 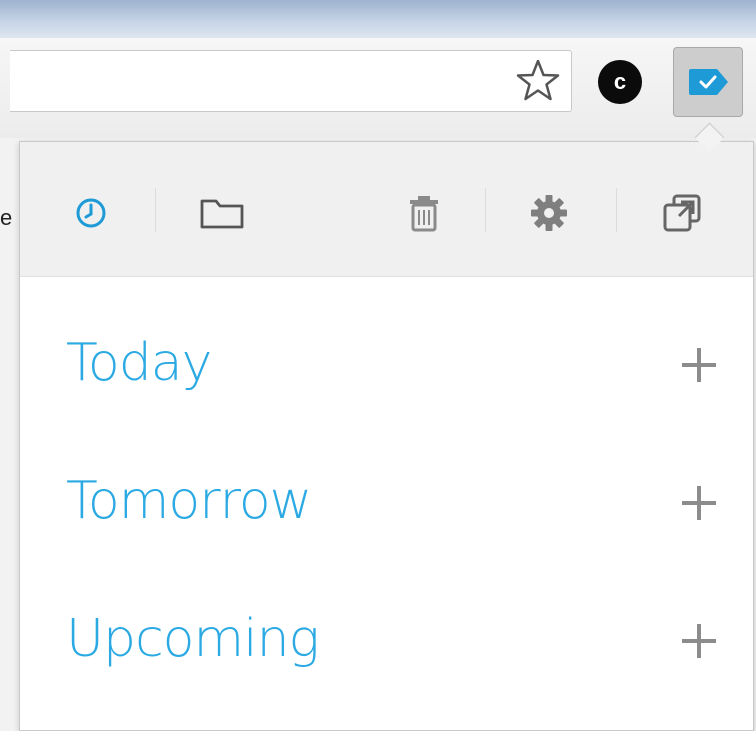 What do you see at coordinates (291, 81) in the screenshot?
I see `address-bar` at bounding box center [291, 81].